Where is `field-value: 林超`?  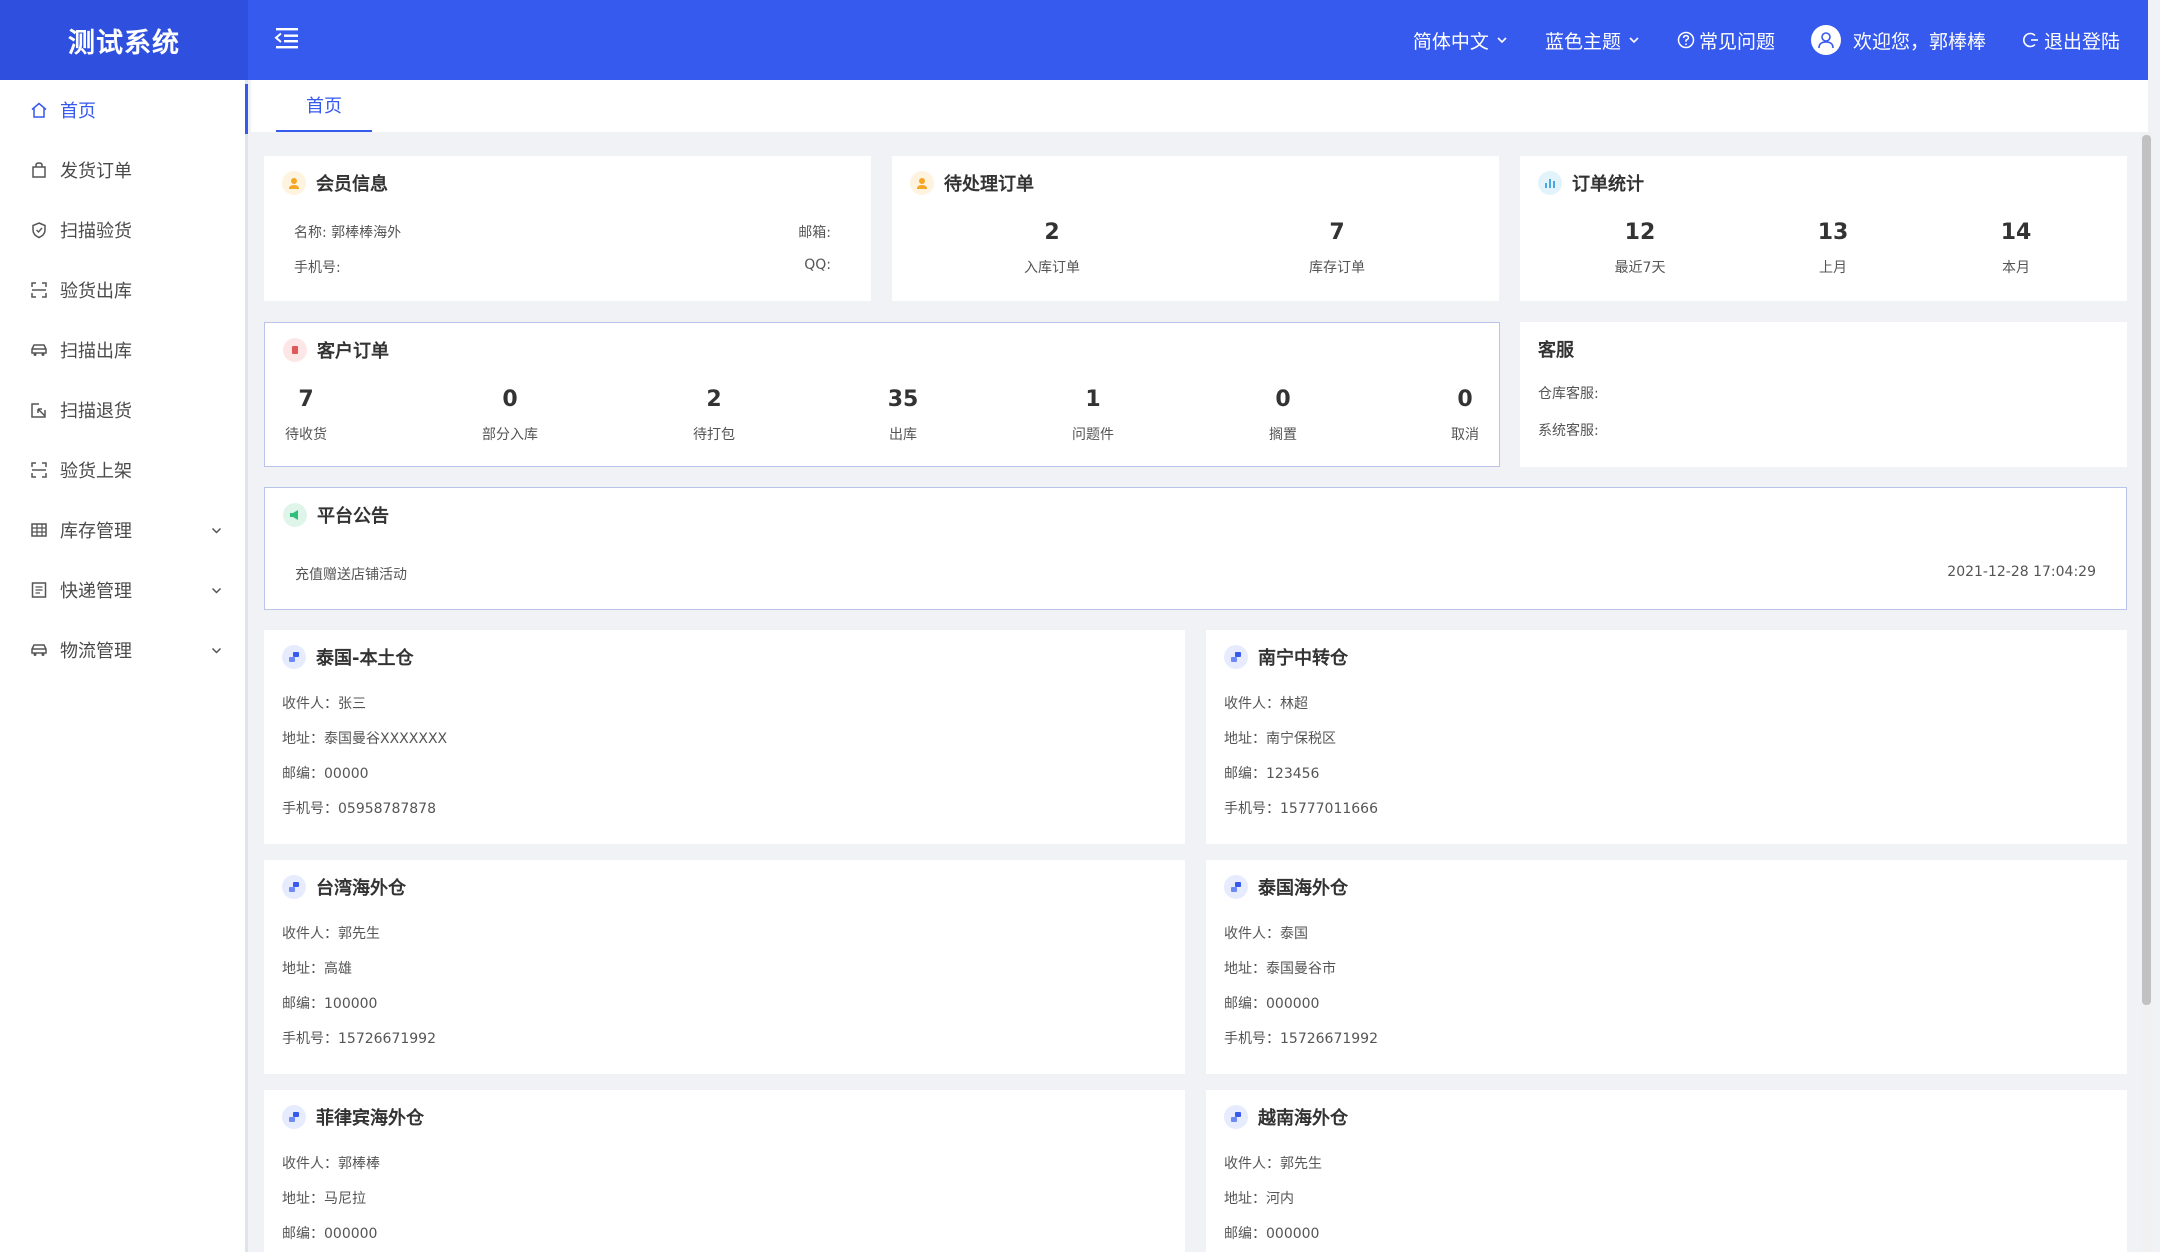
field-value: 林超 is located at coordinates (1294, 704).